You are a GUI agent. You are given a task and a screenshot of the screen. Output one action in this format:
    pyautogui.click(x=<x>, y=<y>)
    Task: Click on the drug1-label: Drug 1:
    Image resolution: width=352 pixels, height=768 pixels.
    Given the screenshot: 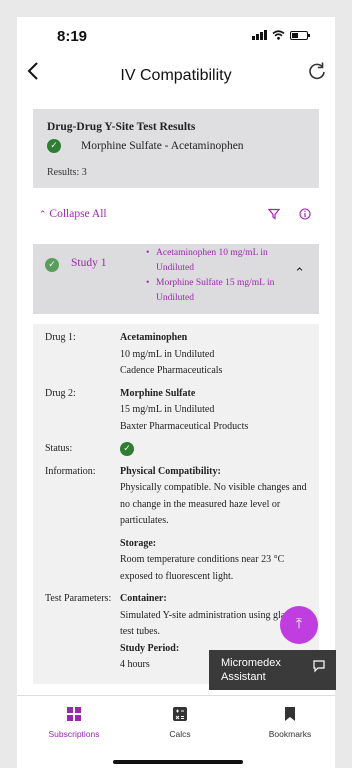 What is the action you would take?
    pyautogui.click(x=60, y=337)
    